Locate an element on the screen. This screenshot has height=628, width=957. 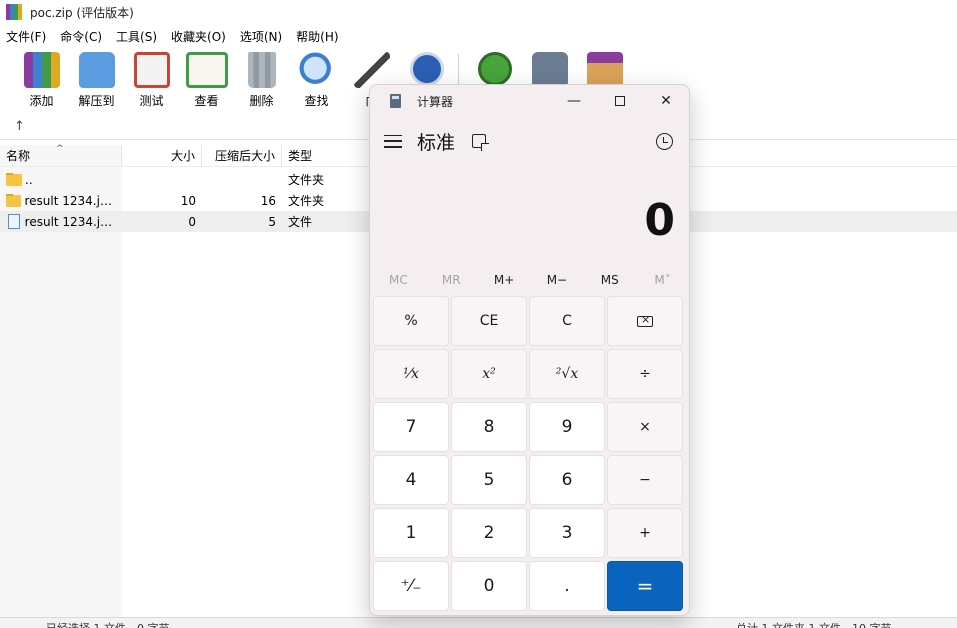
test-label: 测试 is located at coordinates (151, 101).